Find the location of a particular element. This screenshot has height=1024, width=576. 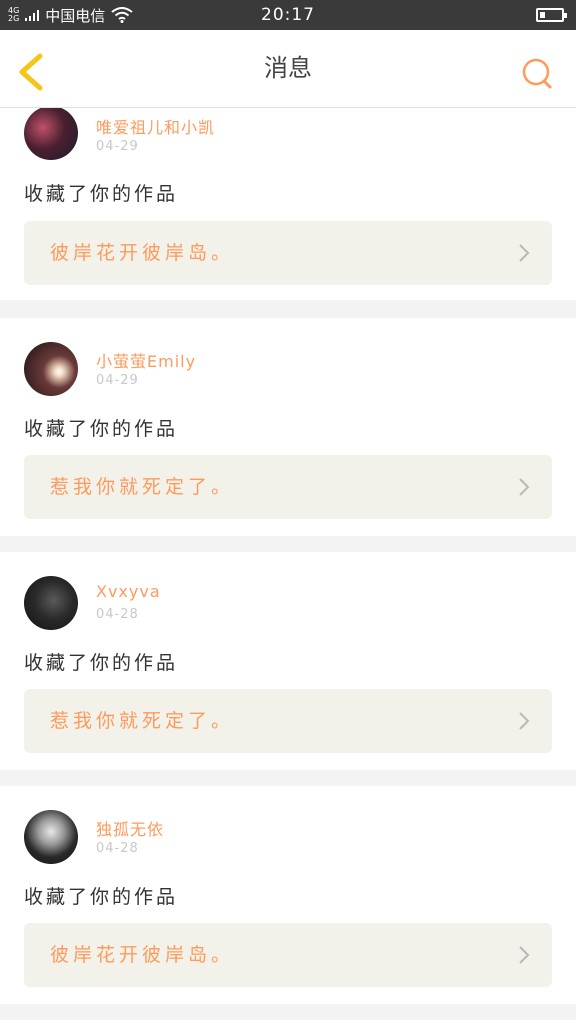

status-time: 20:17 is located at coordinates (288, 15).